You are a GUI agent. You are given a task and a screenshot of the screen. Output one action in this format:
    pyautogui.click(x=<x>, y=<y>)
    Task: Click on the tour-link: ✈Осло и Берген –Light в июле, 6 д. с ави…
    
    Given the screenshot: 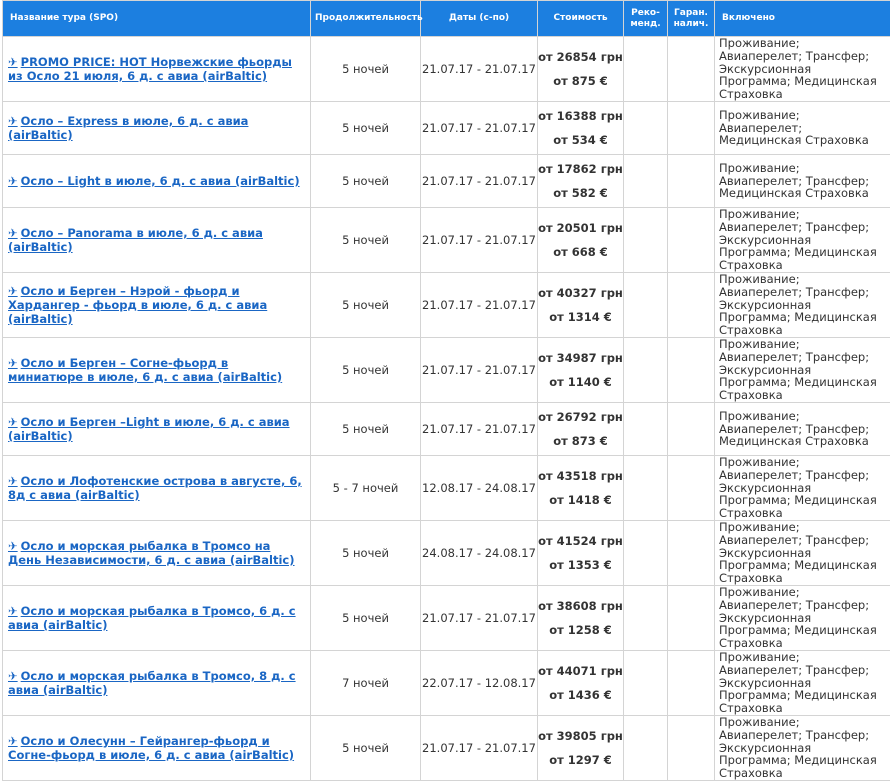 What is the action you would take?
    pyautogui.click(x=157, y=429)
    